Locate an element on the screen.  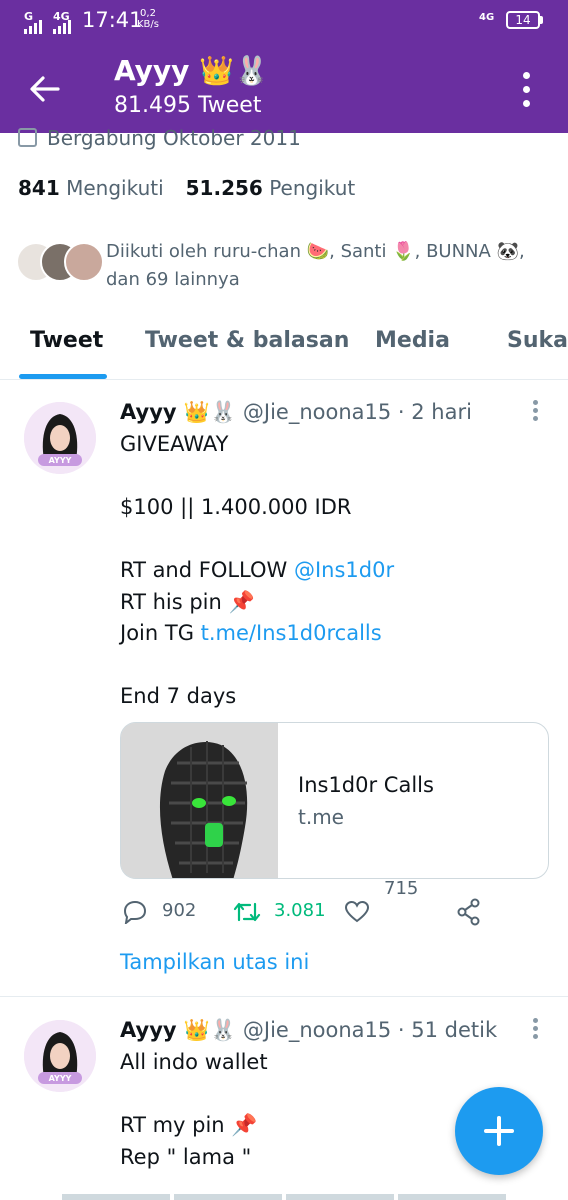
avatar is located at coordinates (84, 262).